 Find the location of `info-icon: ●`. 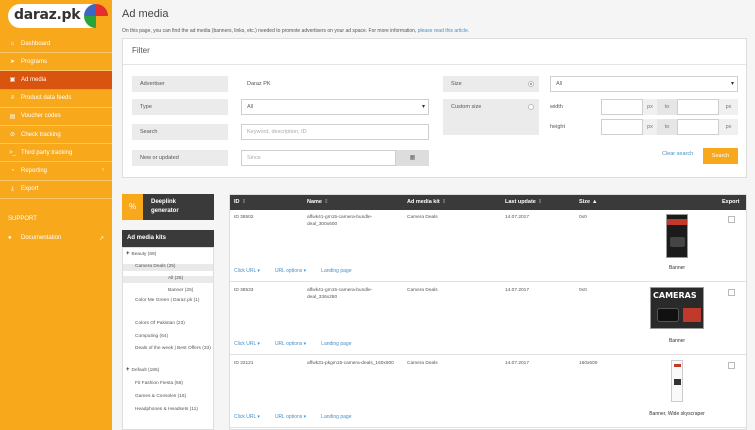

info-icon: ● is located at coordinates (10, 238).